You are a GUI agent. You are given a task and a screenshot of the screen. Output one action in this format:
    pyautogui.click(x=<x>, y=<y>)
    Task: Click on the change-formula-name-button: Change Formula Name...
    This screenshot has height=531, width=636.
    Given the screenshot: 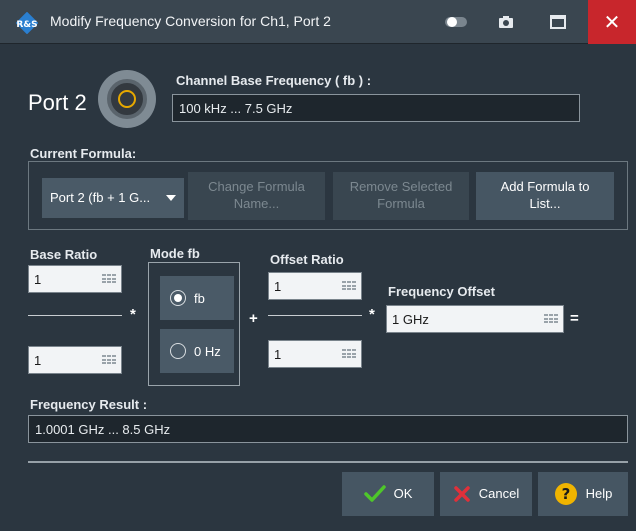 What is the action you would take?
    pyautogui.click(x=256, y=196)
    